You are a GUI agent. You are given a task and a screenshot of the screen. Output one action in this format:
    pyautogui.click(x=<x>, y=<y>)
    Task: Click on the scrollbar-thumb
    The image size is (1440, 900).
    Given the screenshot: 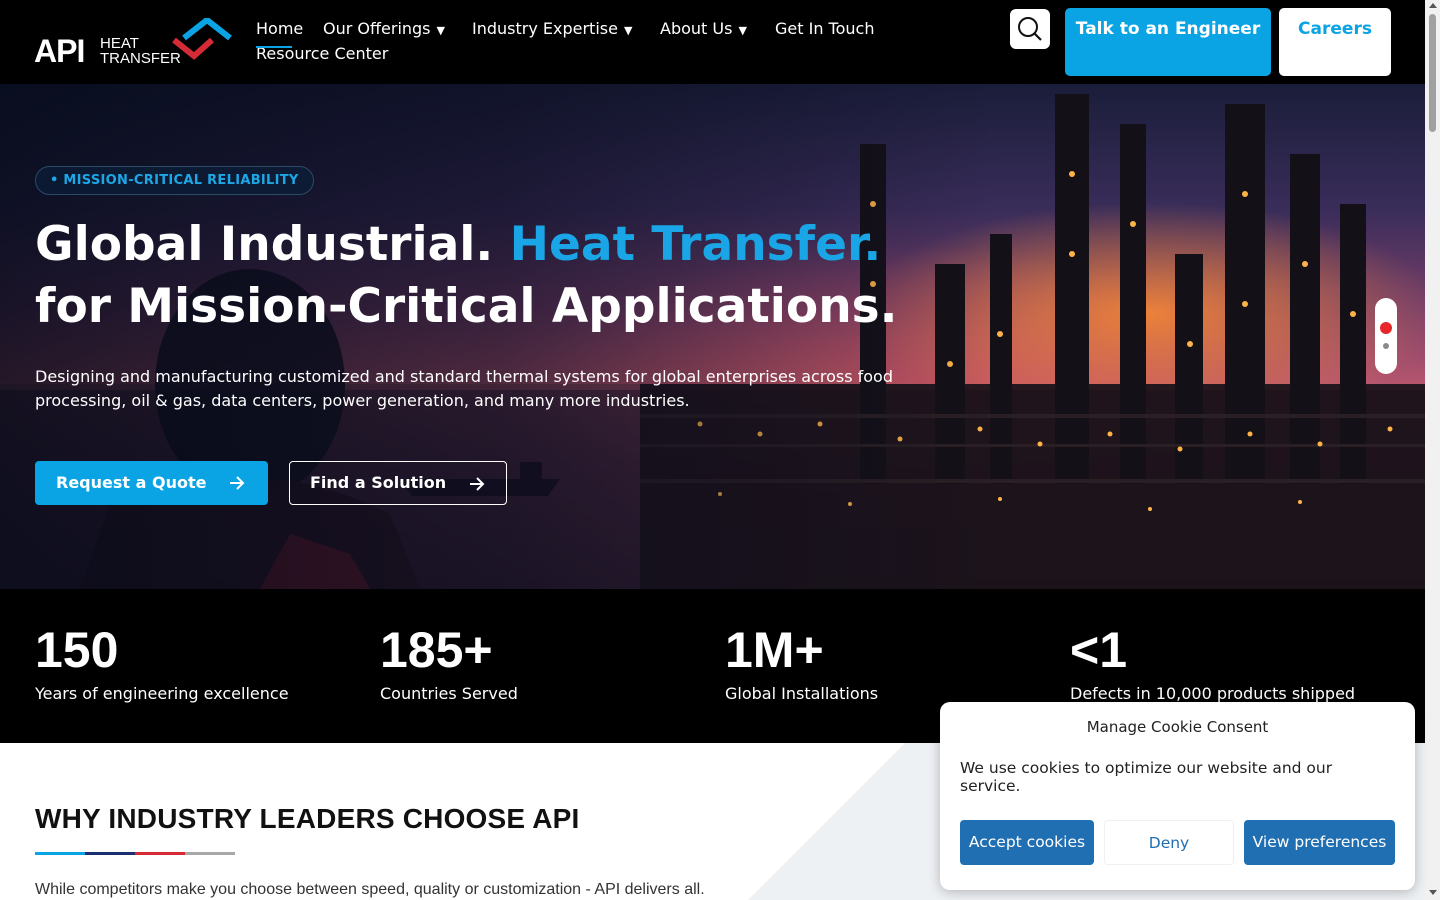 What is the action you would take?
    pyautogui.click(x=1432, y=73)
    